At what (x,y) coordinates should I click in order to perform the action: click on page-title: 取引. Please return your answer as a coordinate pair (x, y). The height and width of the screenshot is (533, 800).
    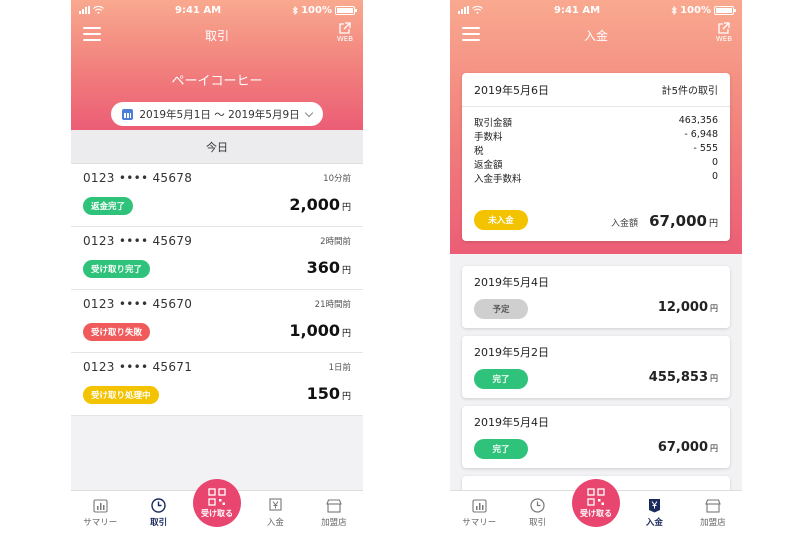
    Looking at the image, I should click on (216, 35).